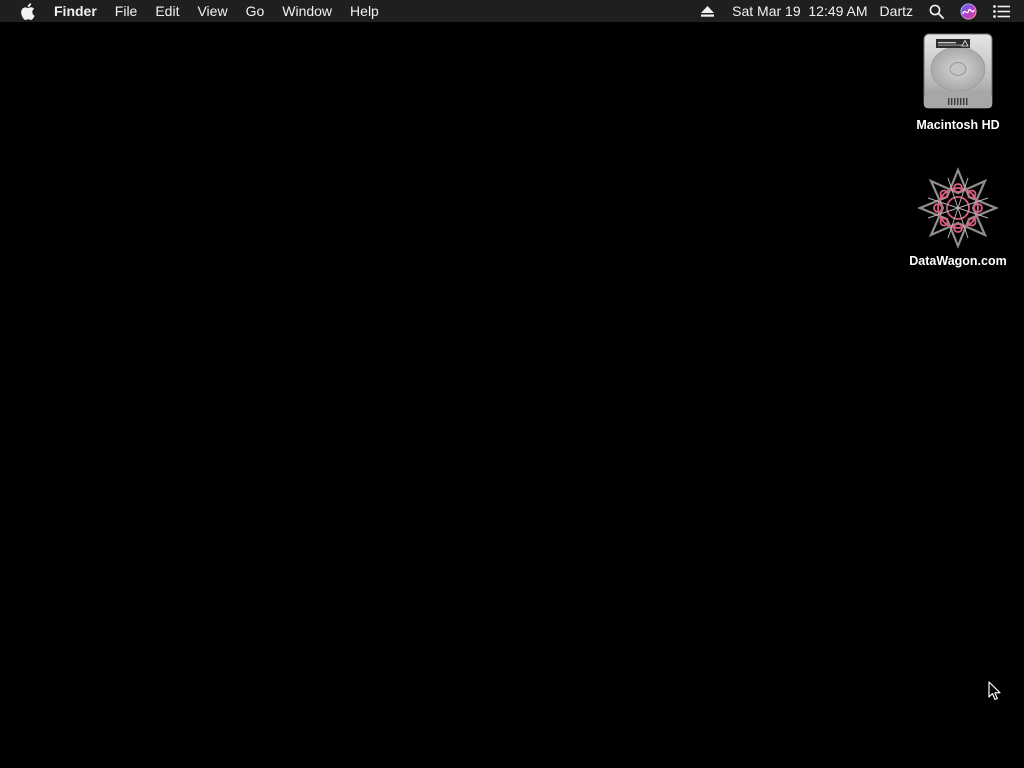 The width and height of the screenshot is (1024, 768). I want to click on spotlight-search-icon, so click(938, 11).